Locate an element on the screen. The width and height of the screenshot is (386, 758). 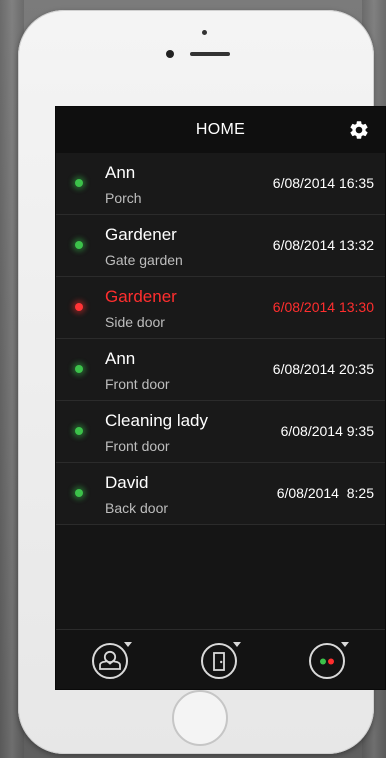
speaker-grille is located at coordinates (210, 54).